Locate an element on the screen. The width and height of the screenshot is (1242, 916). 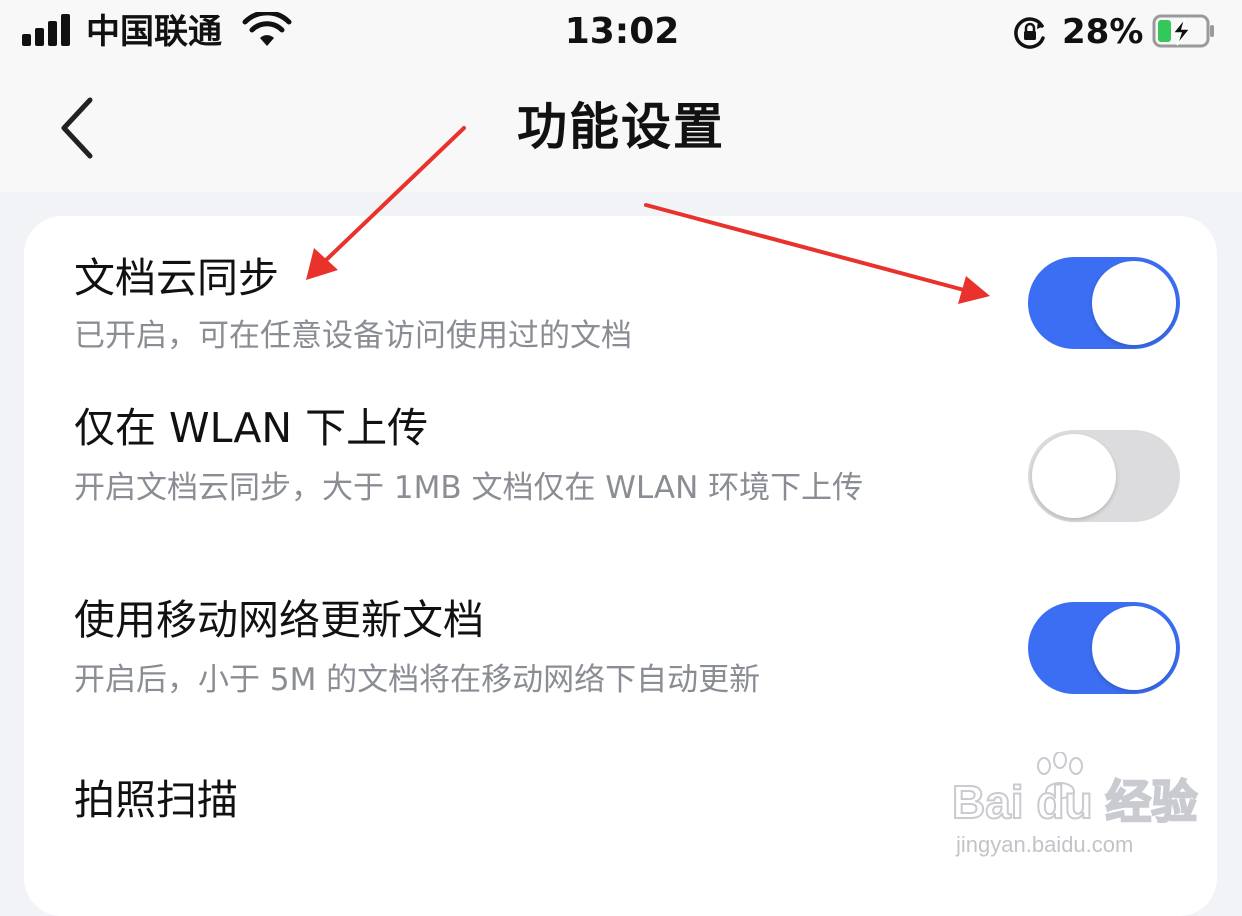
page-title: 功能设置 is located at coordinates (621, 127).